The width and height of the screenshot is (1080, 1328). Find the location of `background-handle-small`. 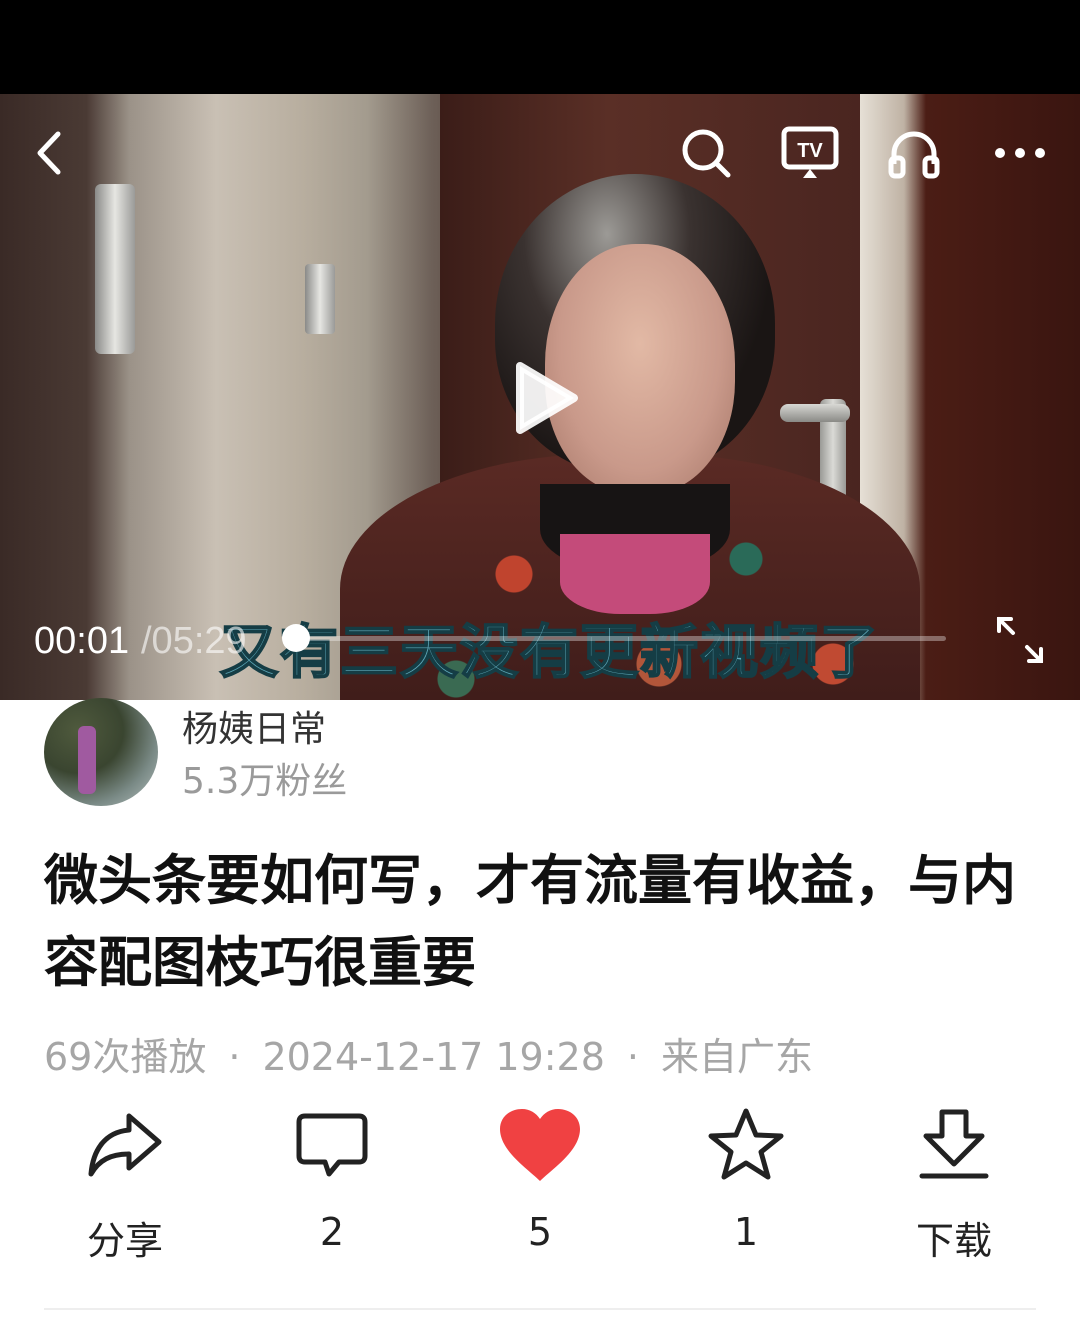

background-handle-small is located at coordinates (320, 299).